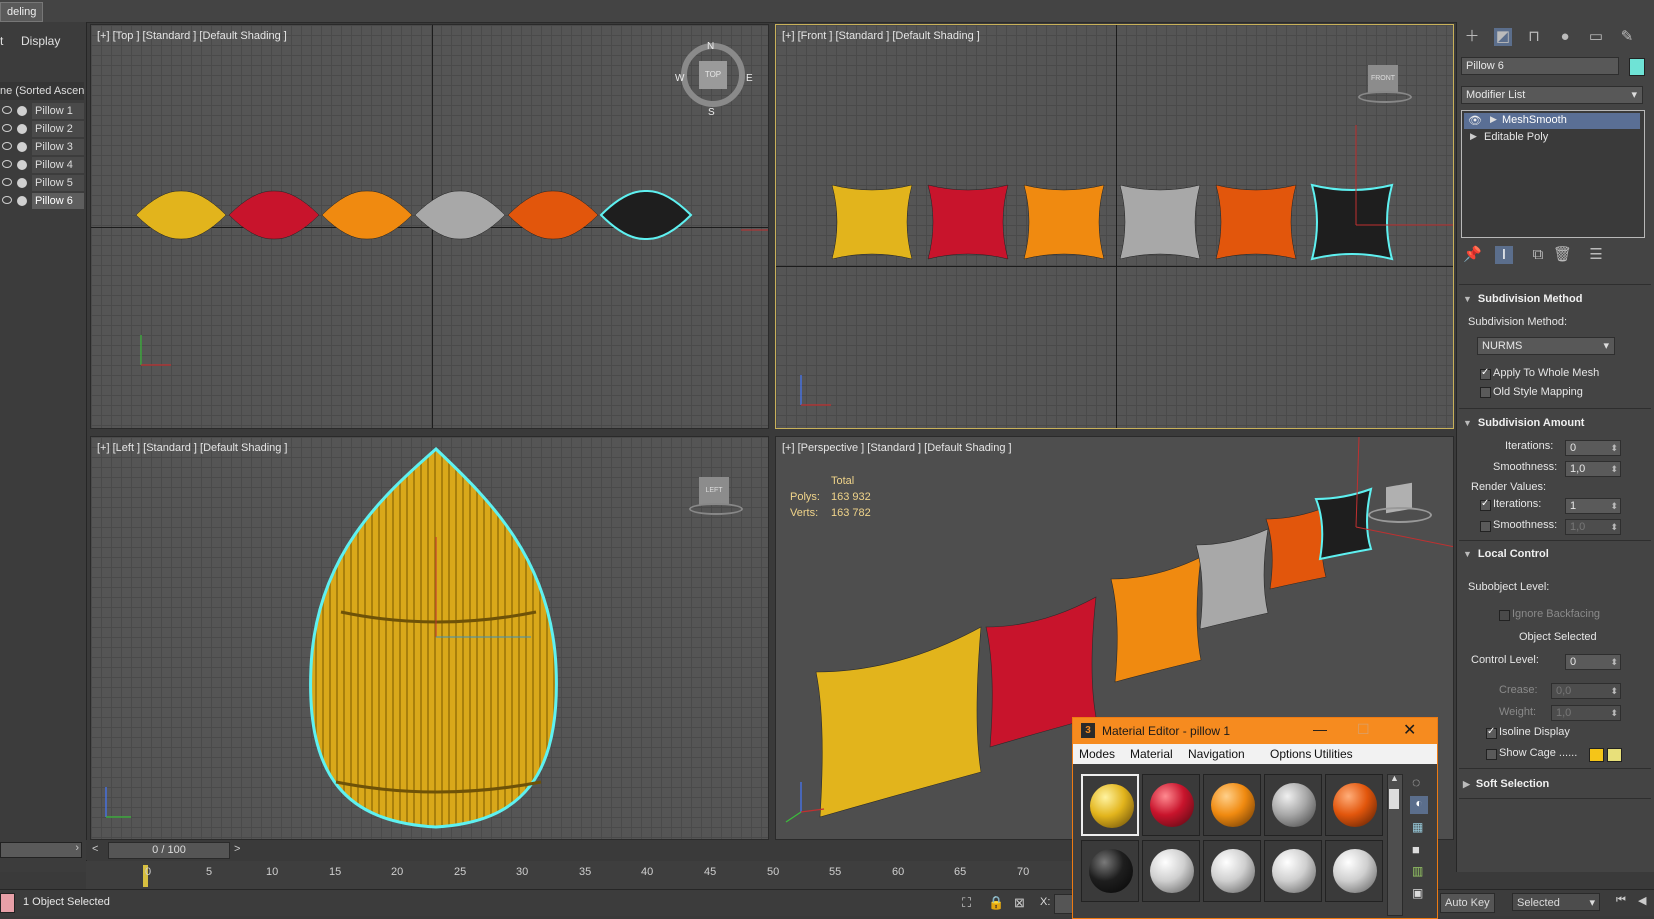  Describe the element at coordinates (42, 111) in the screenshot. I see `explorer-row-pillow-1: Pillow 1` at that location.